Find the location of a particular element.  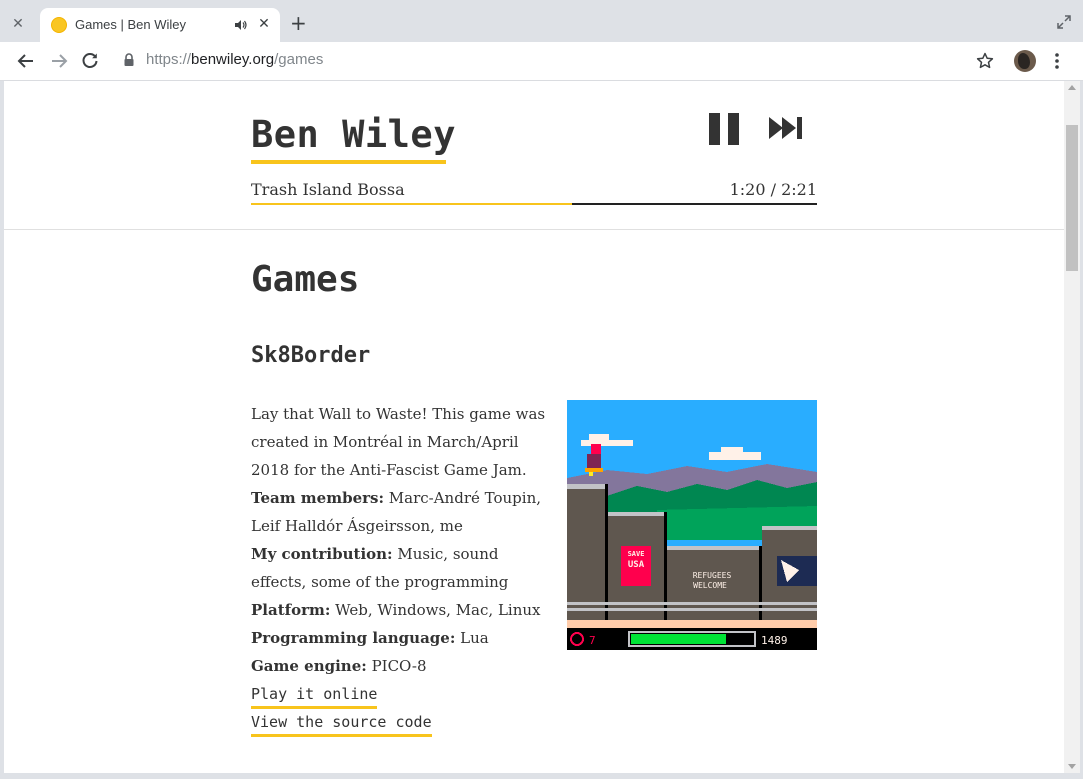

tab-close-icon: ✕ is located at coordinates (264, 24).